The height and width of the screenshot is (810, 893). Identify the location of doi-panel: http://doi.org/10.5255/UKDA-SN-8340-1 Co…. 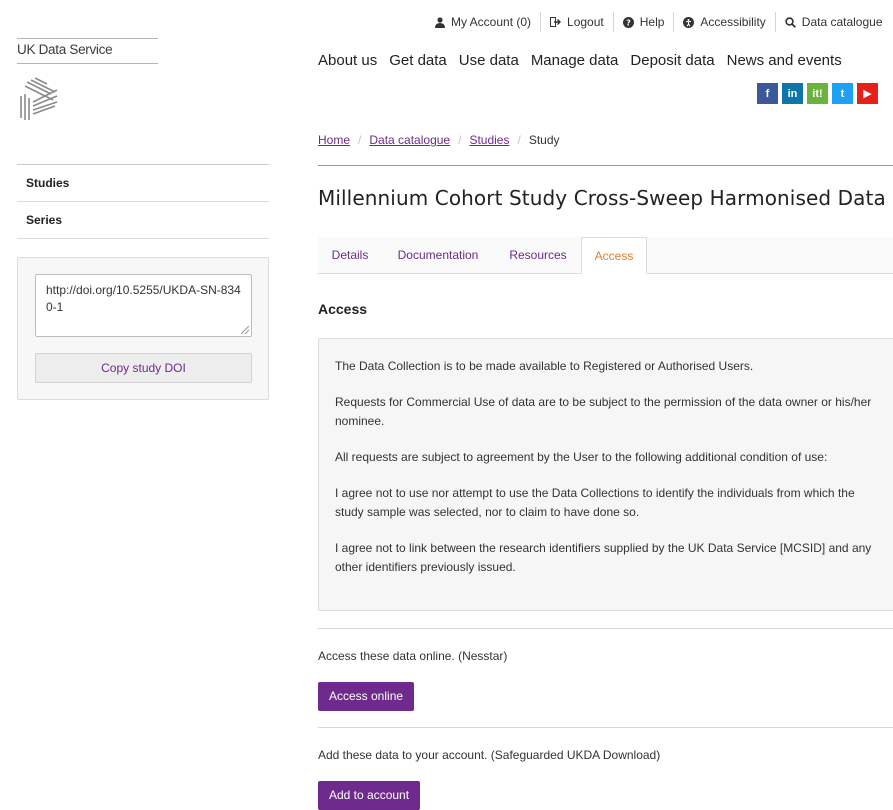
(143, 328).